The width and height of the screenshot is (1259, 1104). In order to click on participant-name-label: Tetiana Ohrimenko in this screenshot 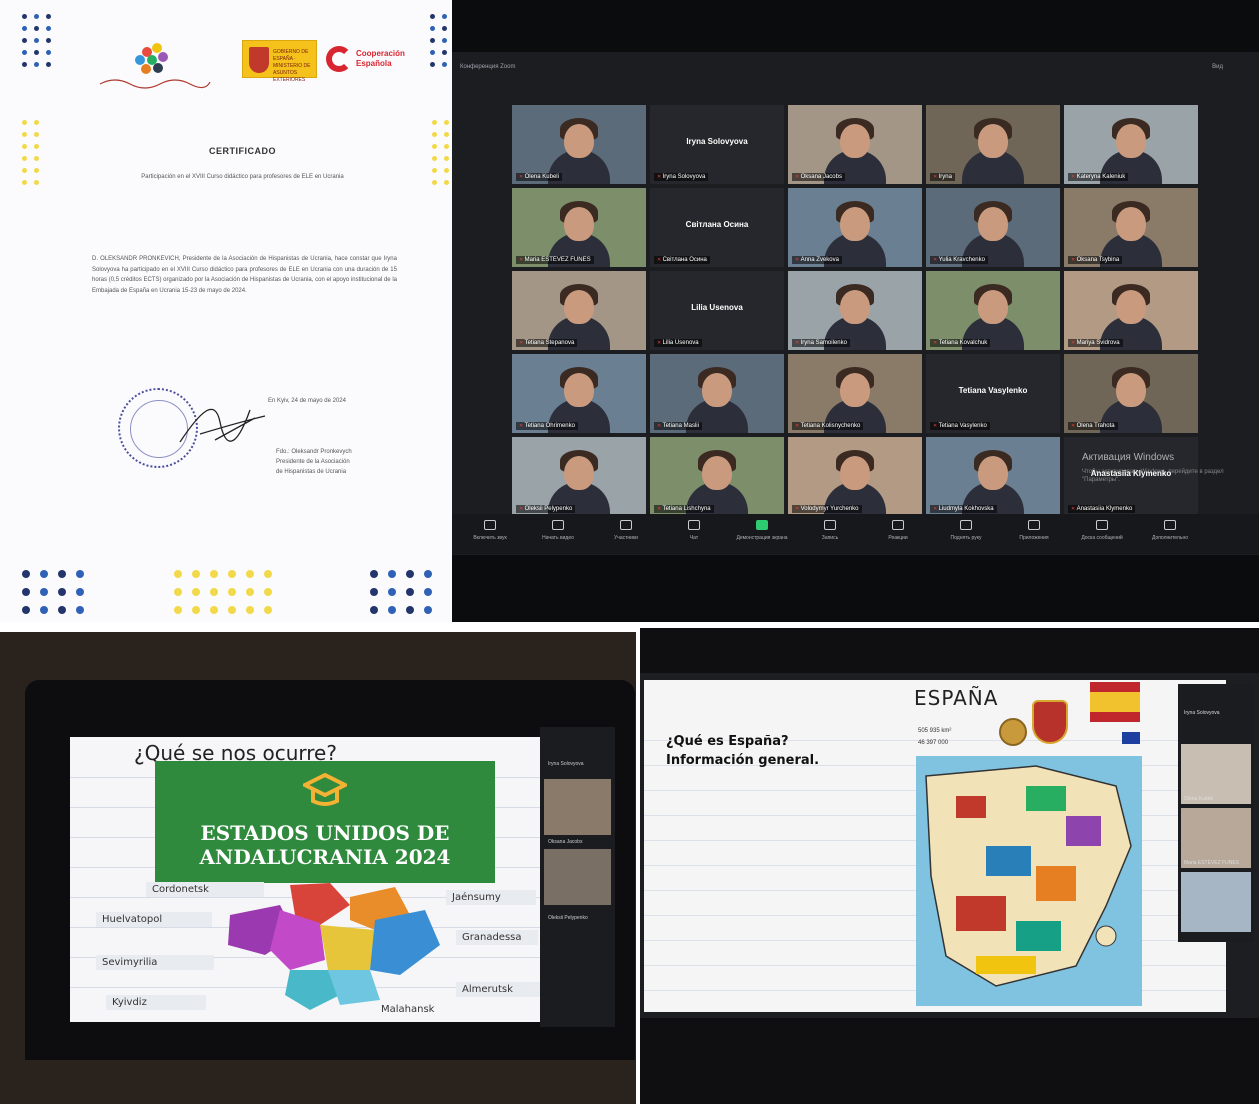, I will do `click(547, 426)`.